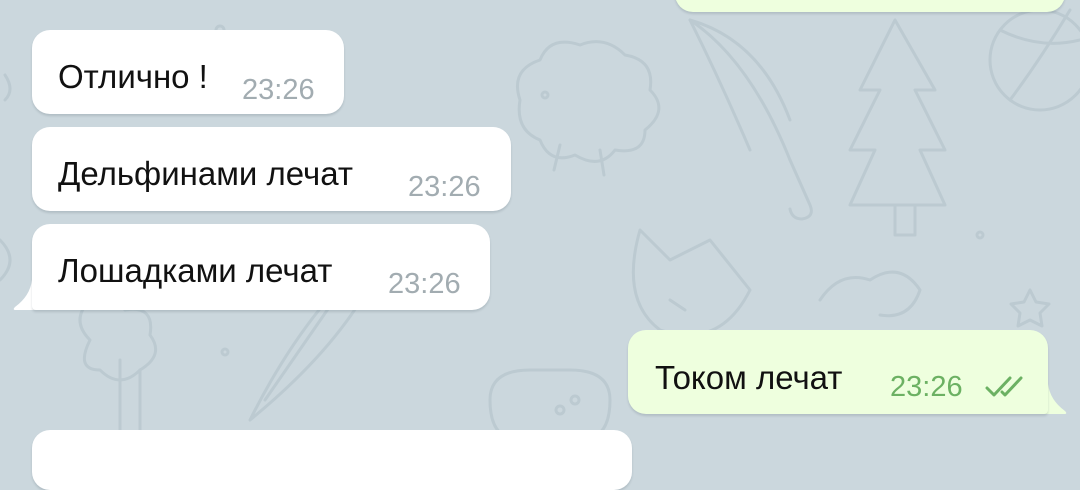 This screenshot has height=490, width=1080. Describe the element at coordinates (870, 6) in the screenshot. I see `outgoing-message-bubble-partial` at that location.